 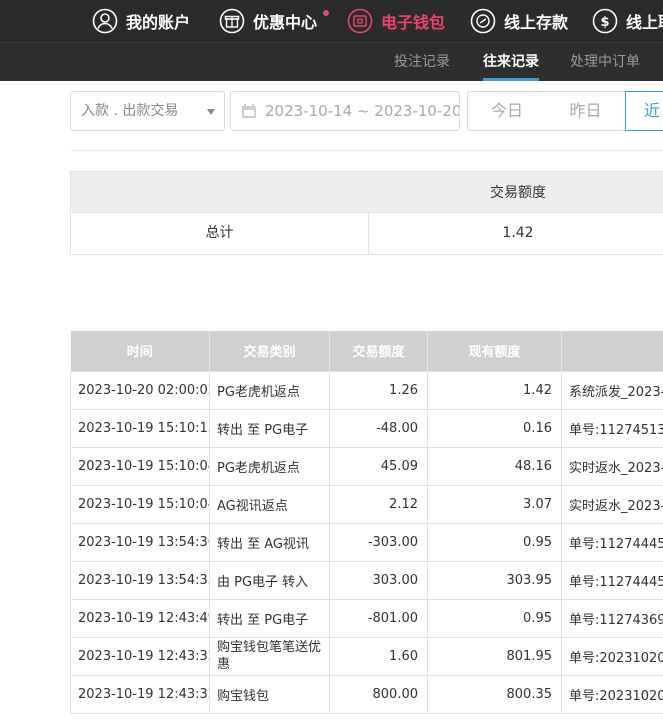 I want to click on header-remark, so click(x=612, y=351).